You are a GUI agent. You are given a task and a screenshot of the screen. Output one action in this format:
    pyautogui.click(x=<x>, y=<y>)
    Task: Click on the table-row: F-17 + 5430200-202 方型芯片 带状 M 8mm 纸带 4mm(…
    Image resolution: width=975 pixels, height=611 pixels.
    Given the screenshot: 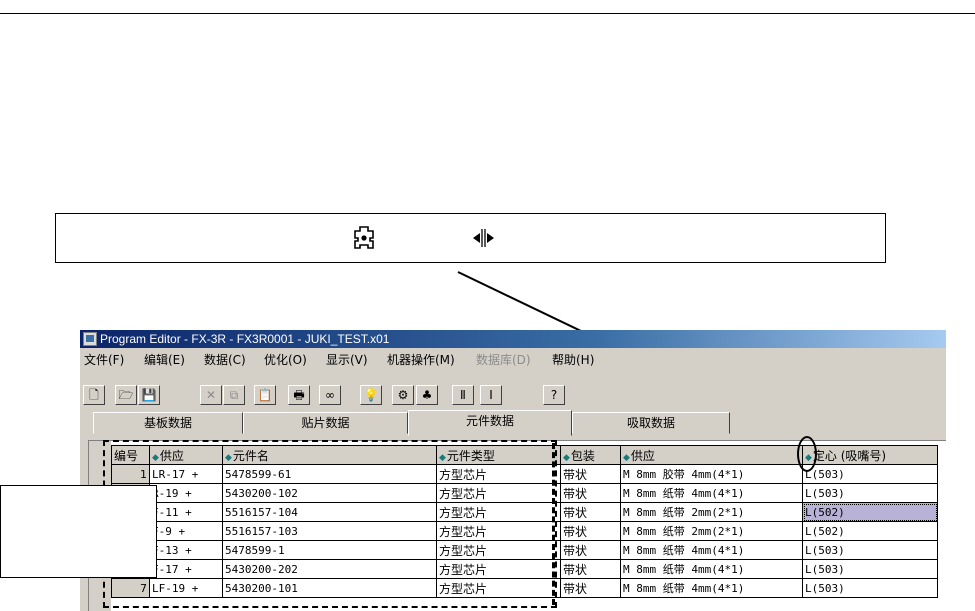 What is the action you would take?
    pyautogui.click(x=524, y=569)
    